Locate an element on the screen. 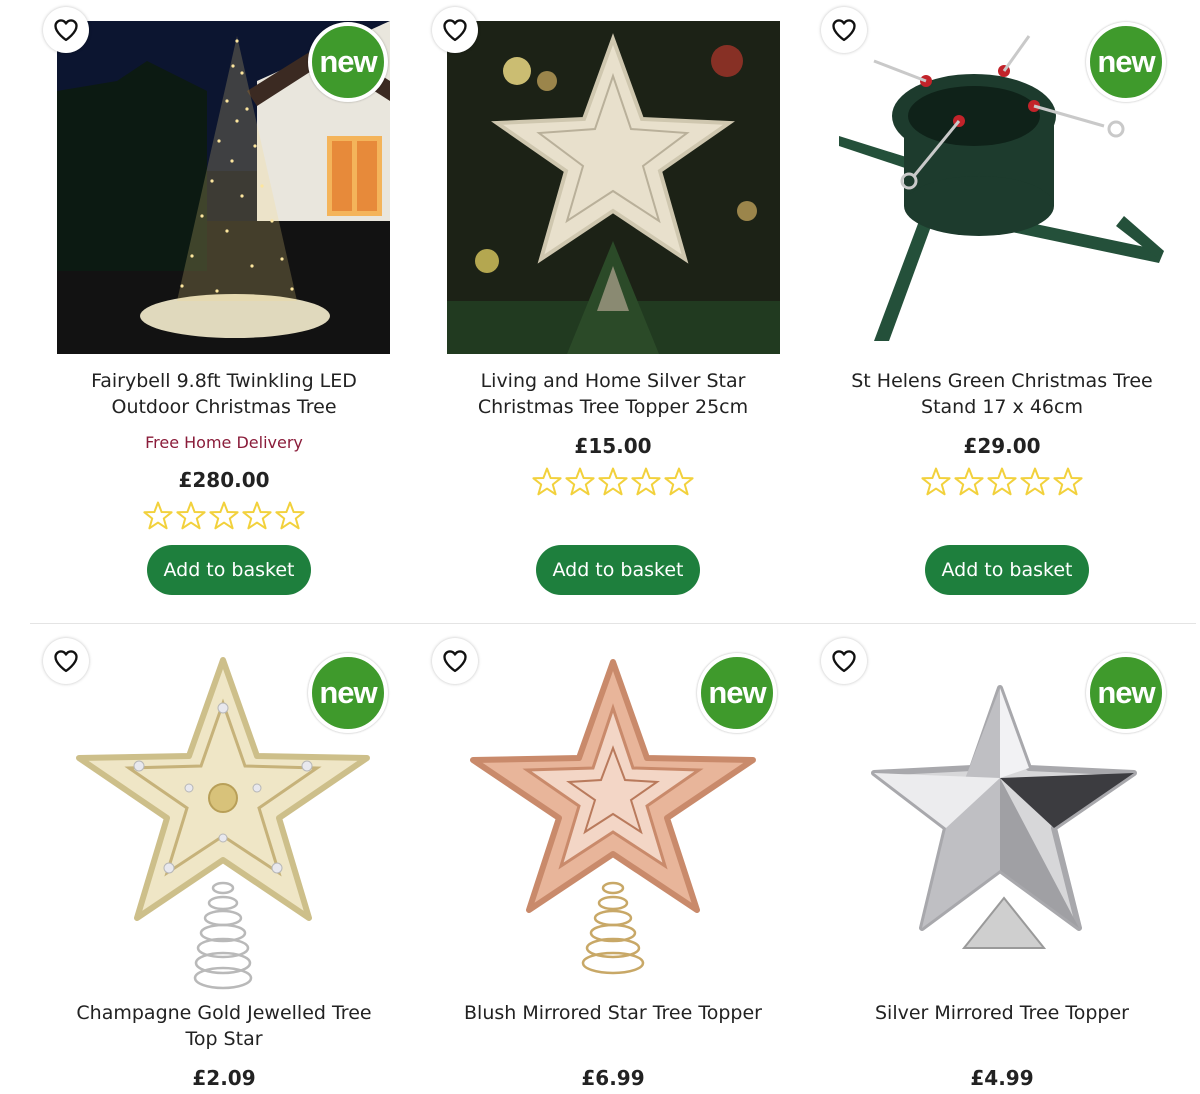 This screenshot has width=1200, height=1094. product-title-line: Champagne Gold Jewelled Tree is located at coordinates (224, 1013).